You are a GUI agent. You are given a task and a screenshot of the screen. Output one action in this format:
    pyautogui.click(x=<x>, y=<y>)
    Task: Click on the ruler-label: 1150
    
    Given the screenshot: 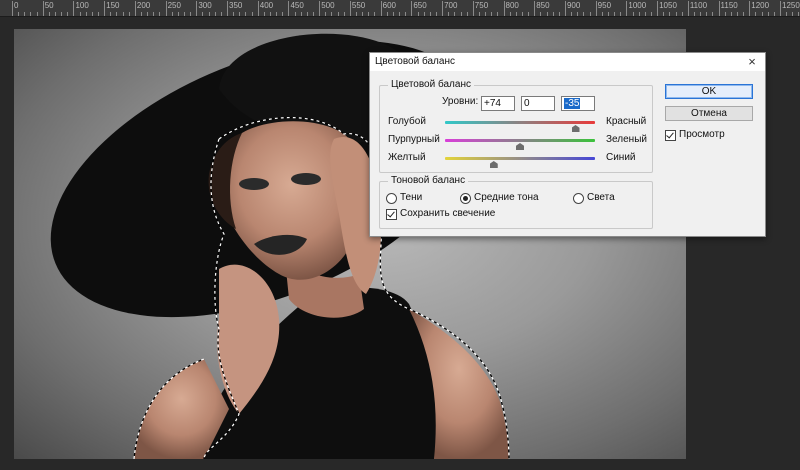 What is the action you would take?
    pyautogui.click(x=729, y=5)
    